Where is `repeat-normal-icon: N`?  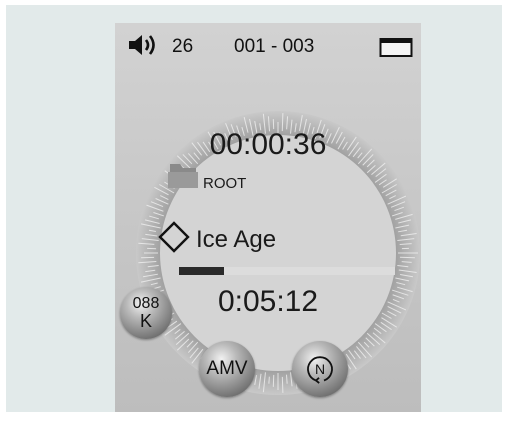 repeat-normal-icon: N is located at coordinates (320, 370).